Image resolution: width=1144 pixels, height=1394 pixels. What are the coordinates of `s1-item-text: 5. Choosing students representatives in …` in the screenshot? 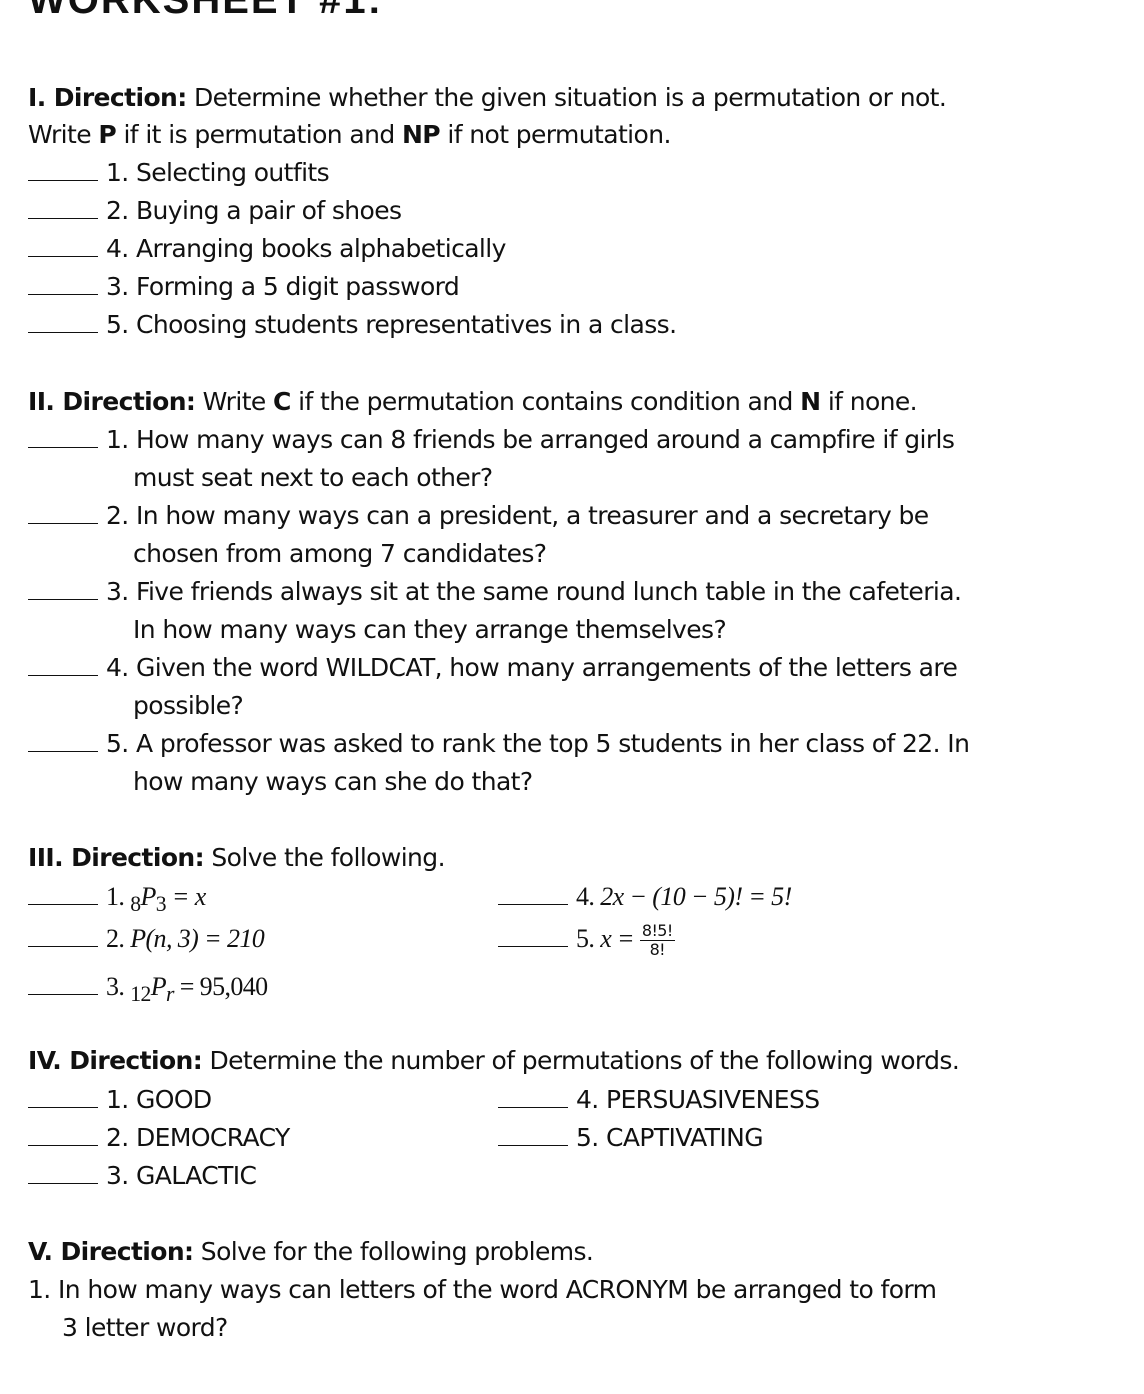 It's located at (391, 324).